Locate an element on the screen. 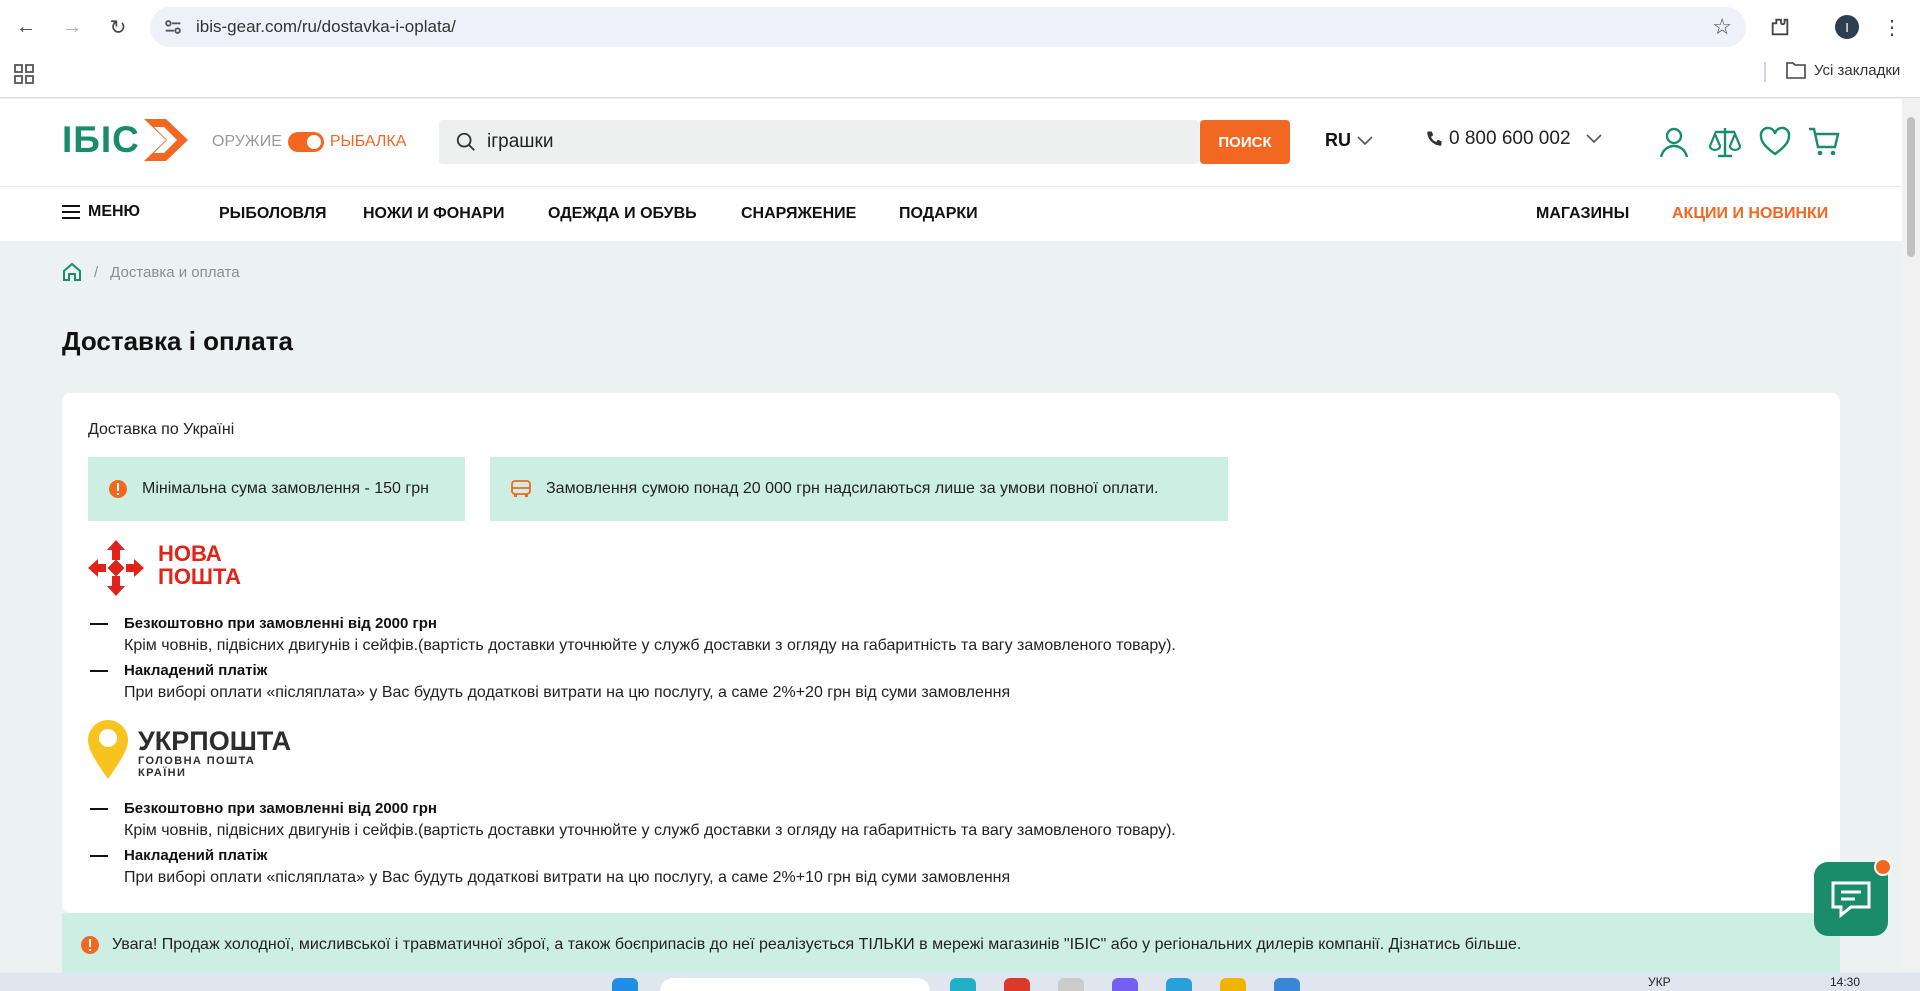 The image size is (1920, 991). nav-equipment: СНАРЯЖЕНИЕ is located at coordinates (798, 214).